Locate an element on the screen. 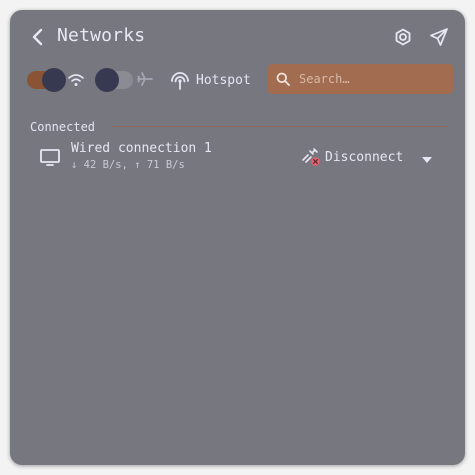 Image resolution: width=475 pixels, height=475 pixels. search-box is located at coordinates (360, 79).